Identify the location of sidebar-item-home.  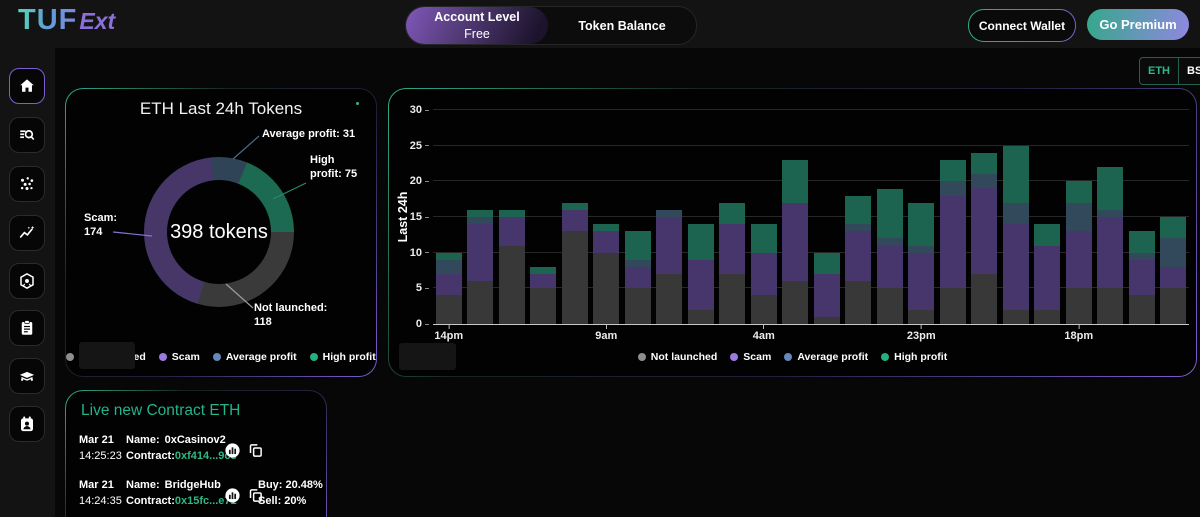
(27, 86).